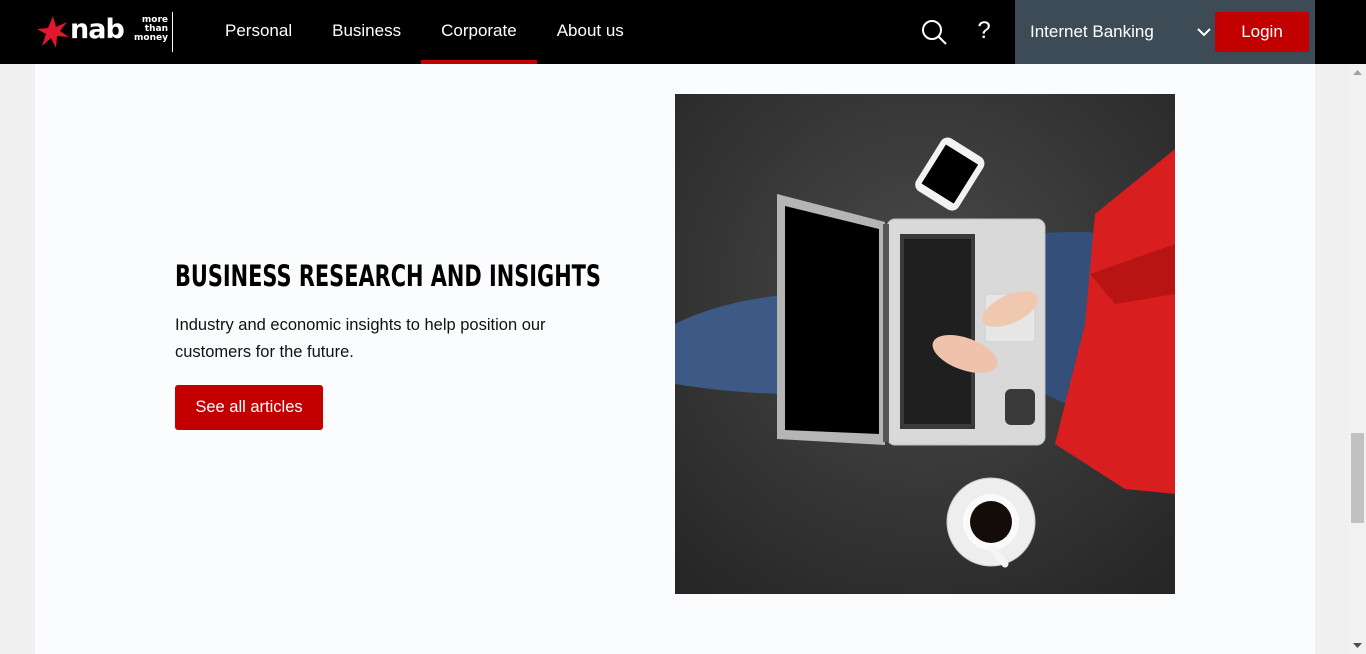 Image resolution: width=1366 pixels, height=654 pixels. What do you see at coordinates (984, 31) in the screenshot?
I see `help-icon: ?` at bounding box center [984, 31].